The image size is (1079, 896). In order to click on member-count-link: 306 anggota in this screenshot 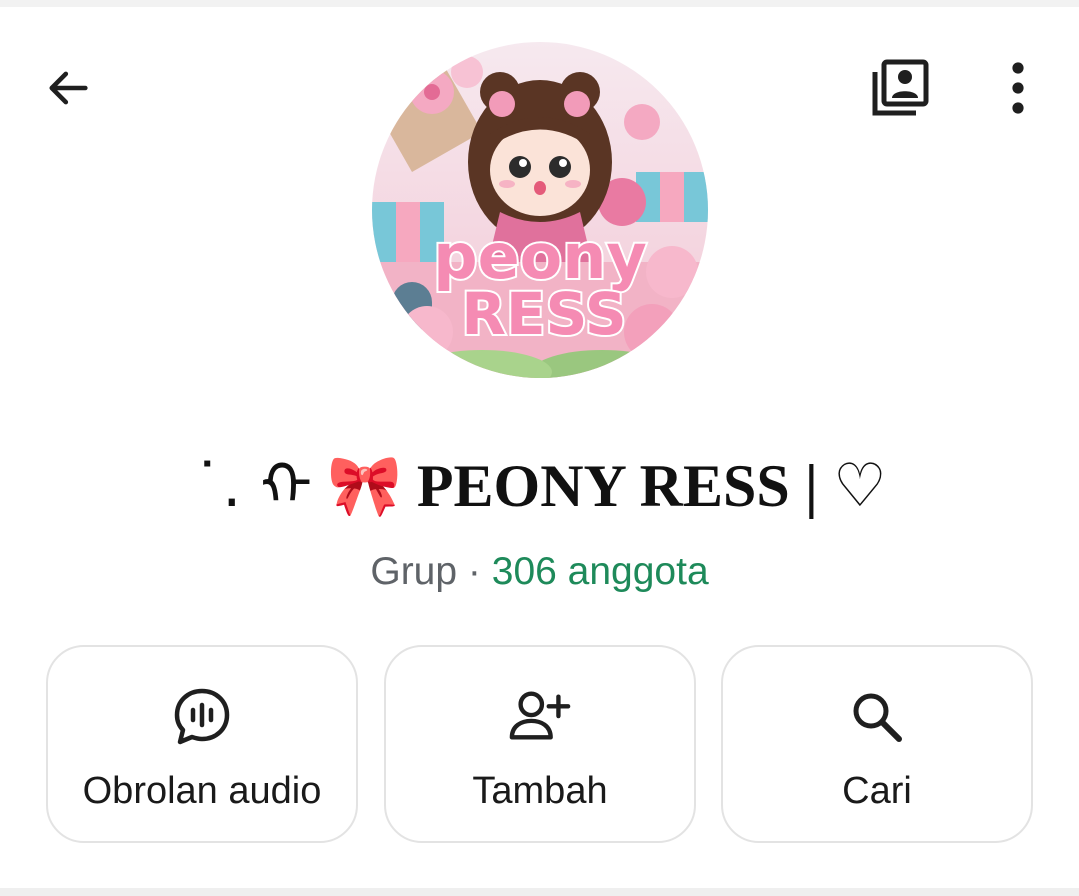, I will do `click(600, 571)`.